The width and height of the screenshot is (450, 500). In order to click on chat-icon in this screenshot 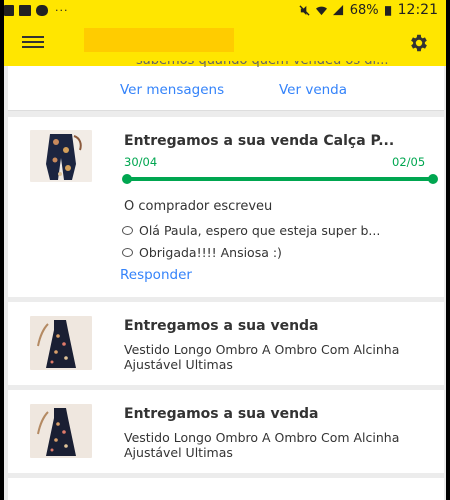, I will do `click(42, 10)`.